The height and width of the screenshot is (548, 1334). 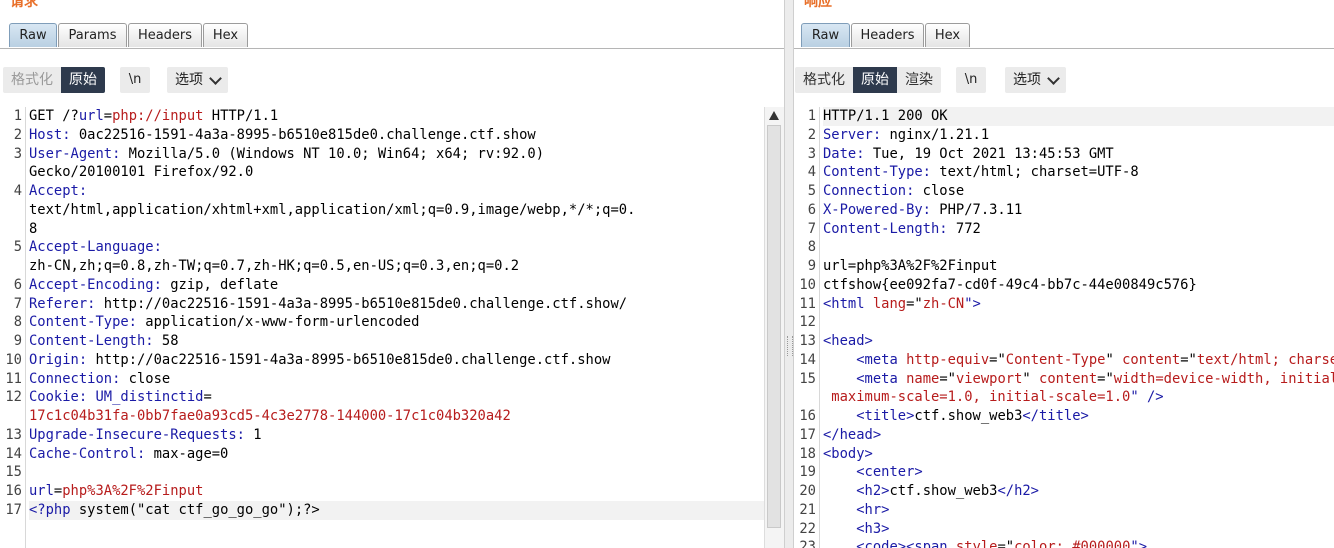 What do you see at coordinates (135, 80) in the screenshot?
I see `request-newline-toggle: \n` at bounding box center [135, 80].